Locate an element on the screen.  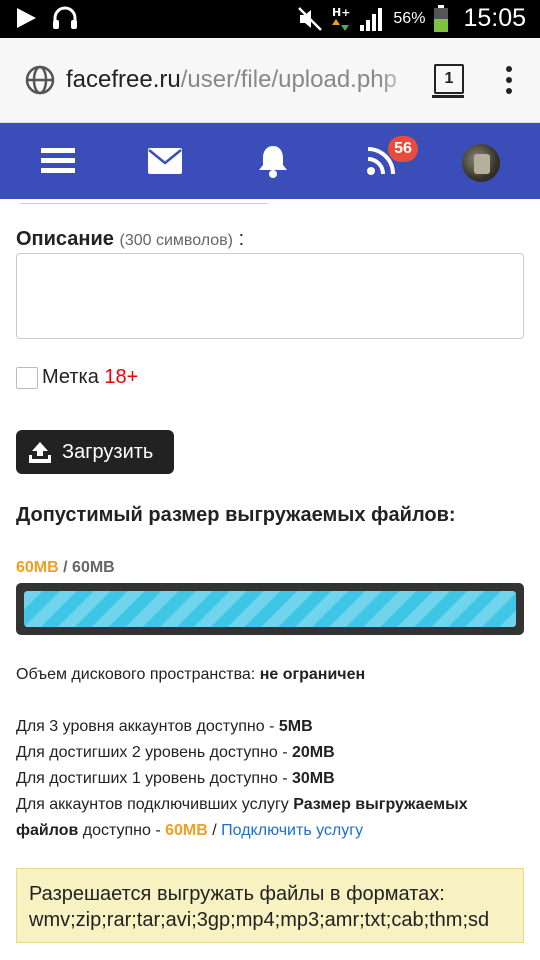
disk-space-value: не ограничен is located at coordinates (312, 674).